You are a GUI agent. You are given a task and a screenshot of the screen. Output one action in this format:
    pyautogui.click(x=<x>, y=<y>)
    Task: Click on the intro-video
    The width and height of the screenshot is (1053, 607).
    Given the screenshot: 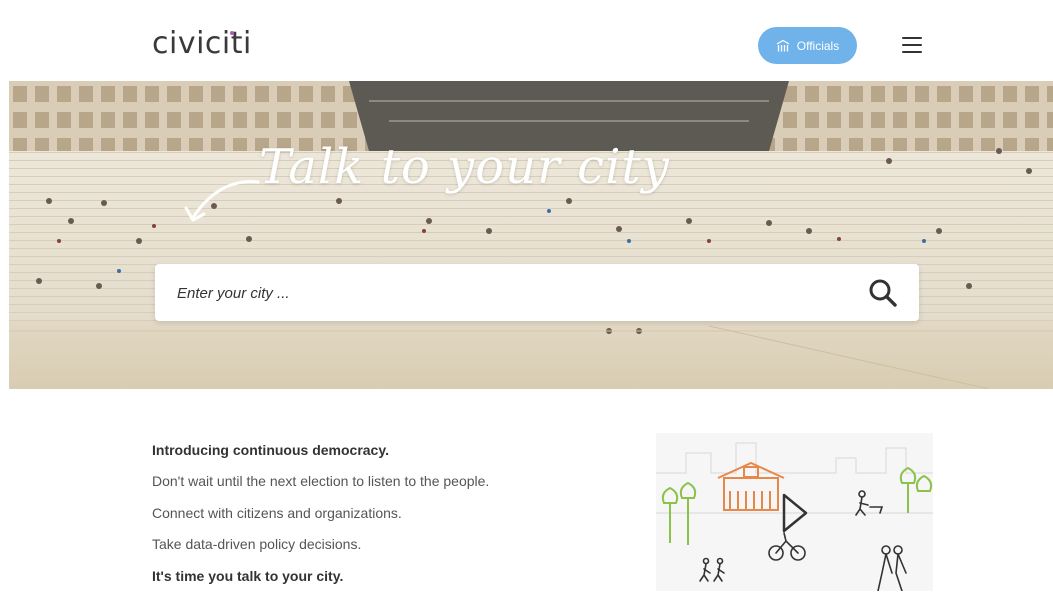 What is the action you would take?
    pyautogui.click(x=794, y=512)
    